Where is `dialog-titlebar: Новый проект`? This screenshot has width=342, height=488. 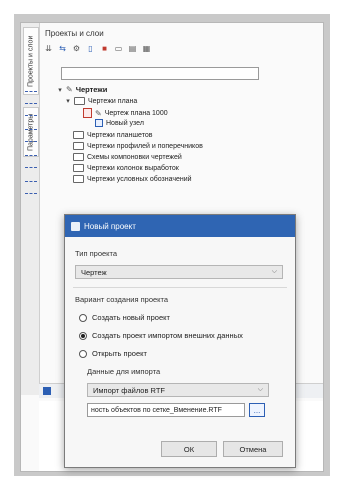 dialog-titlebar: Новый проект is located at coordinates (180, 226).